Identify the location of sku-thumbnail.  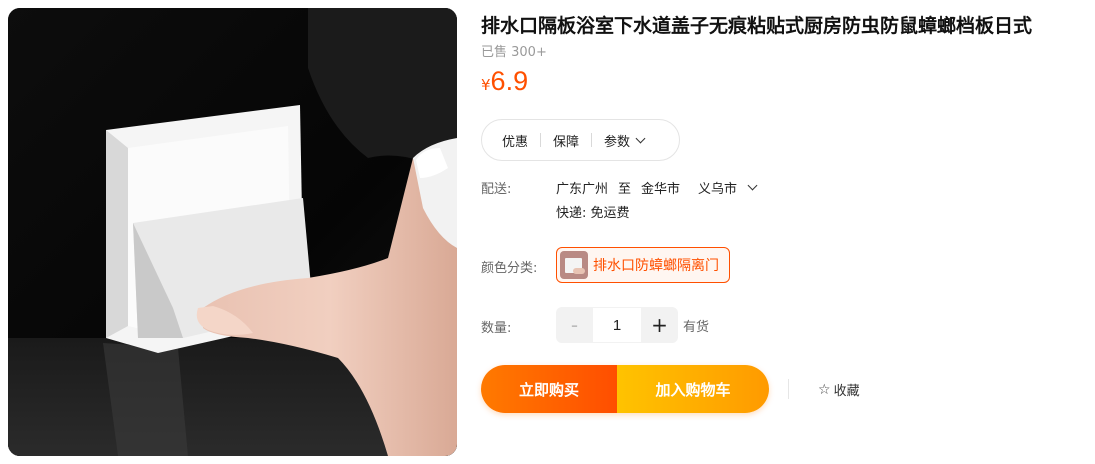
(574, 265).